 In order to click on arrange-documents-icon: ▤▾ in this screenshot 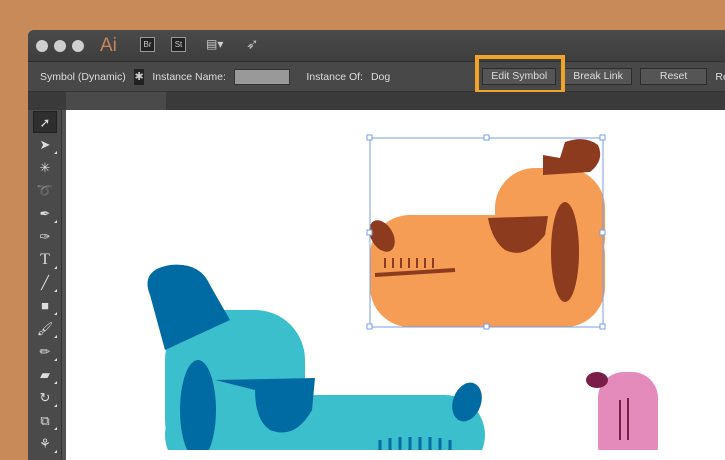, I will do `click(218, 44)`.